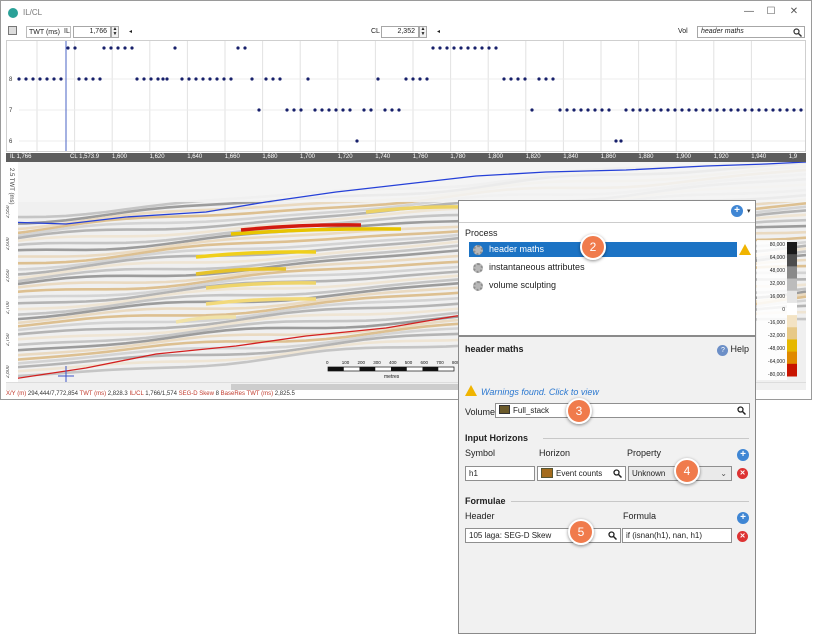  I want to click on symbol-input: h1, so click(500, 473).